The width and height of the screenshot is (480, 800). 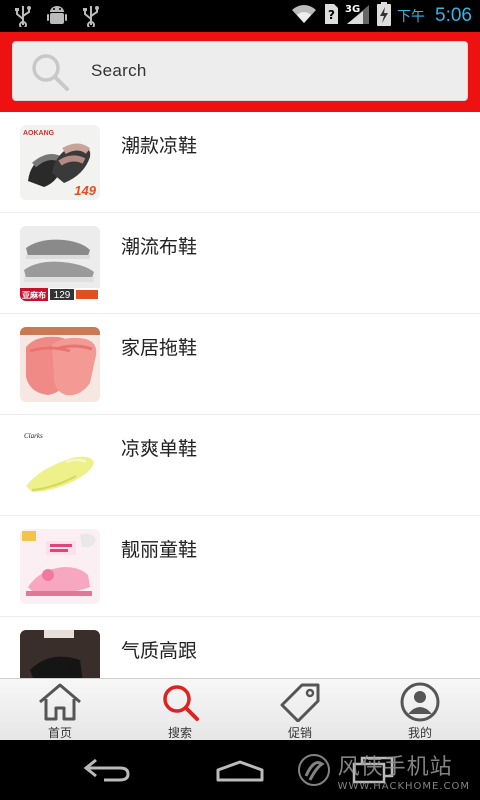 What do you see at coordinates (240, 364) in the screenshot?
I see `category-item: 家居拖鞋` at bounding box center [240, 364].